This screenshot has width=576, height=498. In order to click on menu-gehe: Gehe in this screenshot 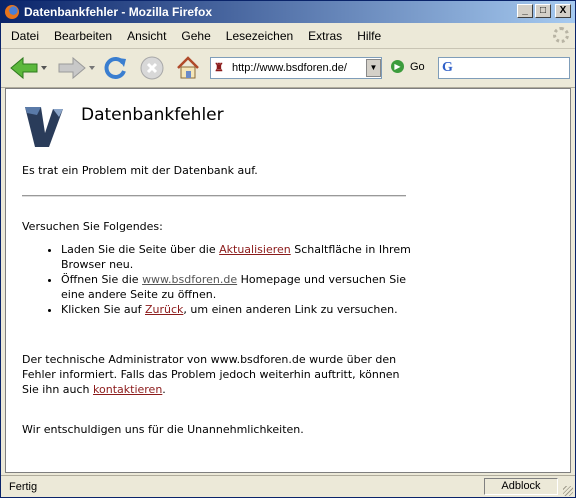, I will do `click(195, 36)`.